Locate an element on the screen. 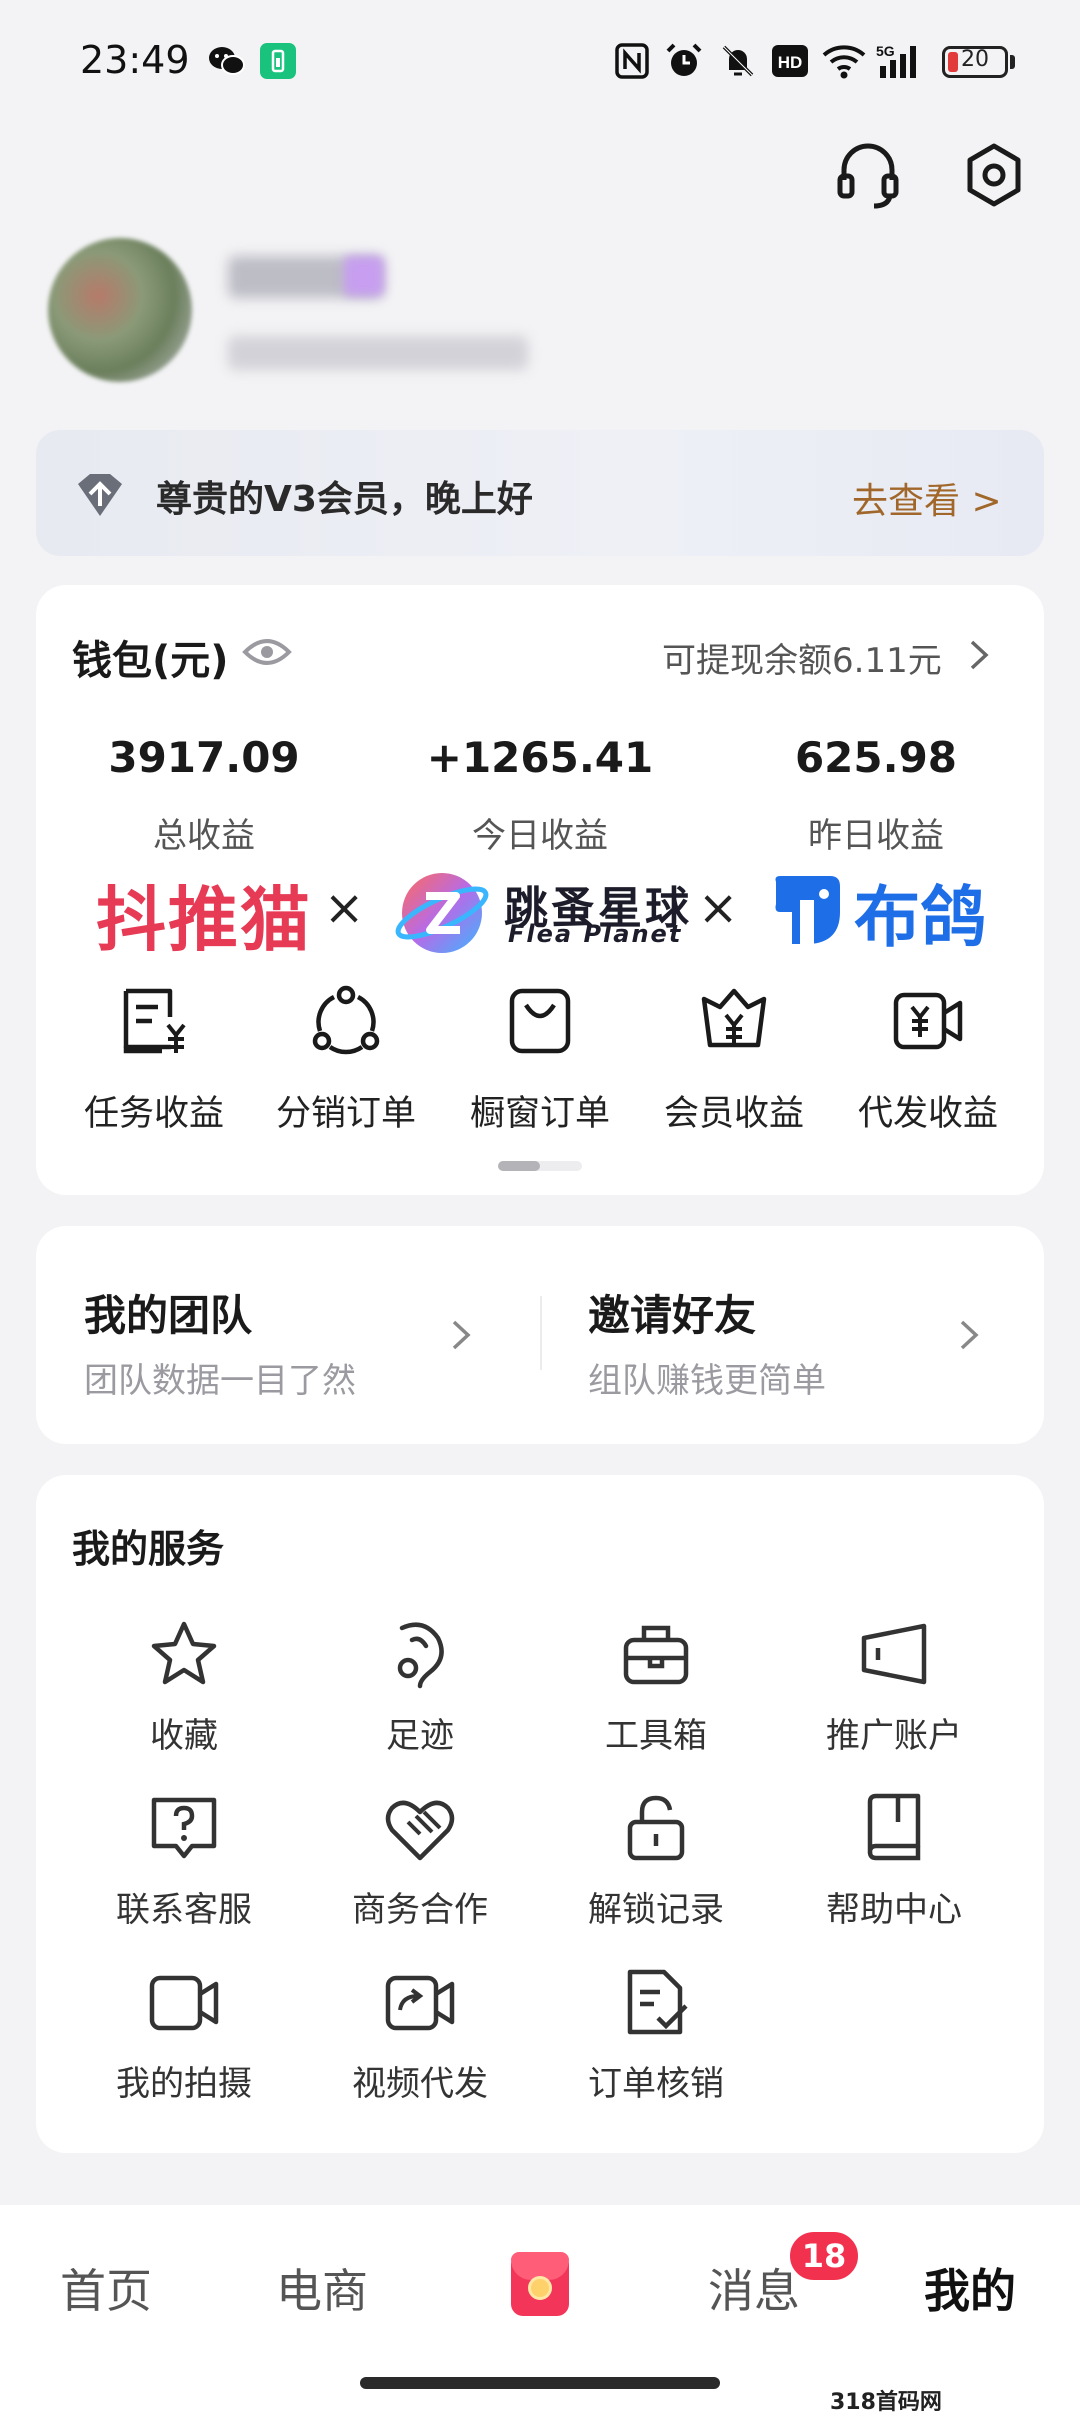 This screenshot has height=2412, width=1080. nav-ecommerce: 电商 is located at coordinates (322, 2288).